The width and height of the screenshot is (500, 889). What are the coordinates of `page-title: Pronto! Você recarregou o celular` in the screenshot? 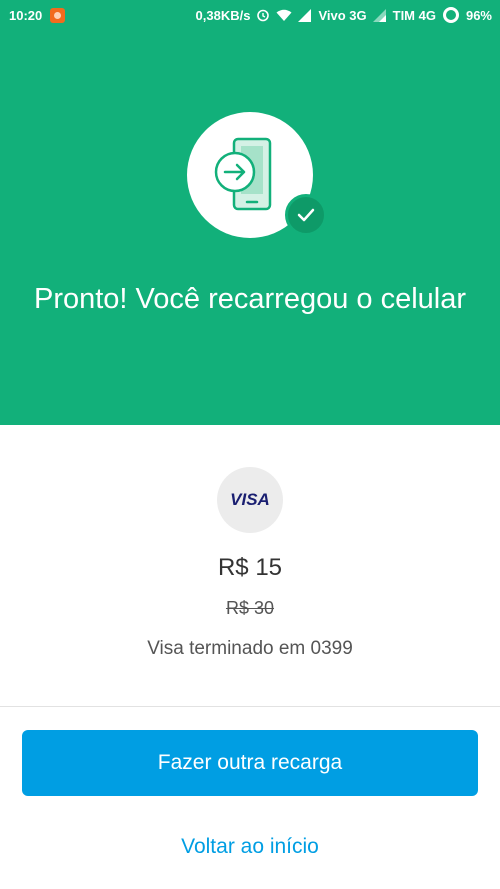 It's located at (250, 299).